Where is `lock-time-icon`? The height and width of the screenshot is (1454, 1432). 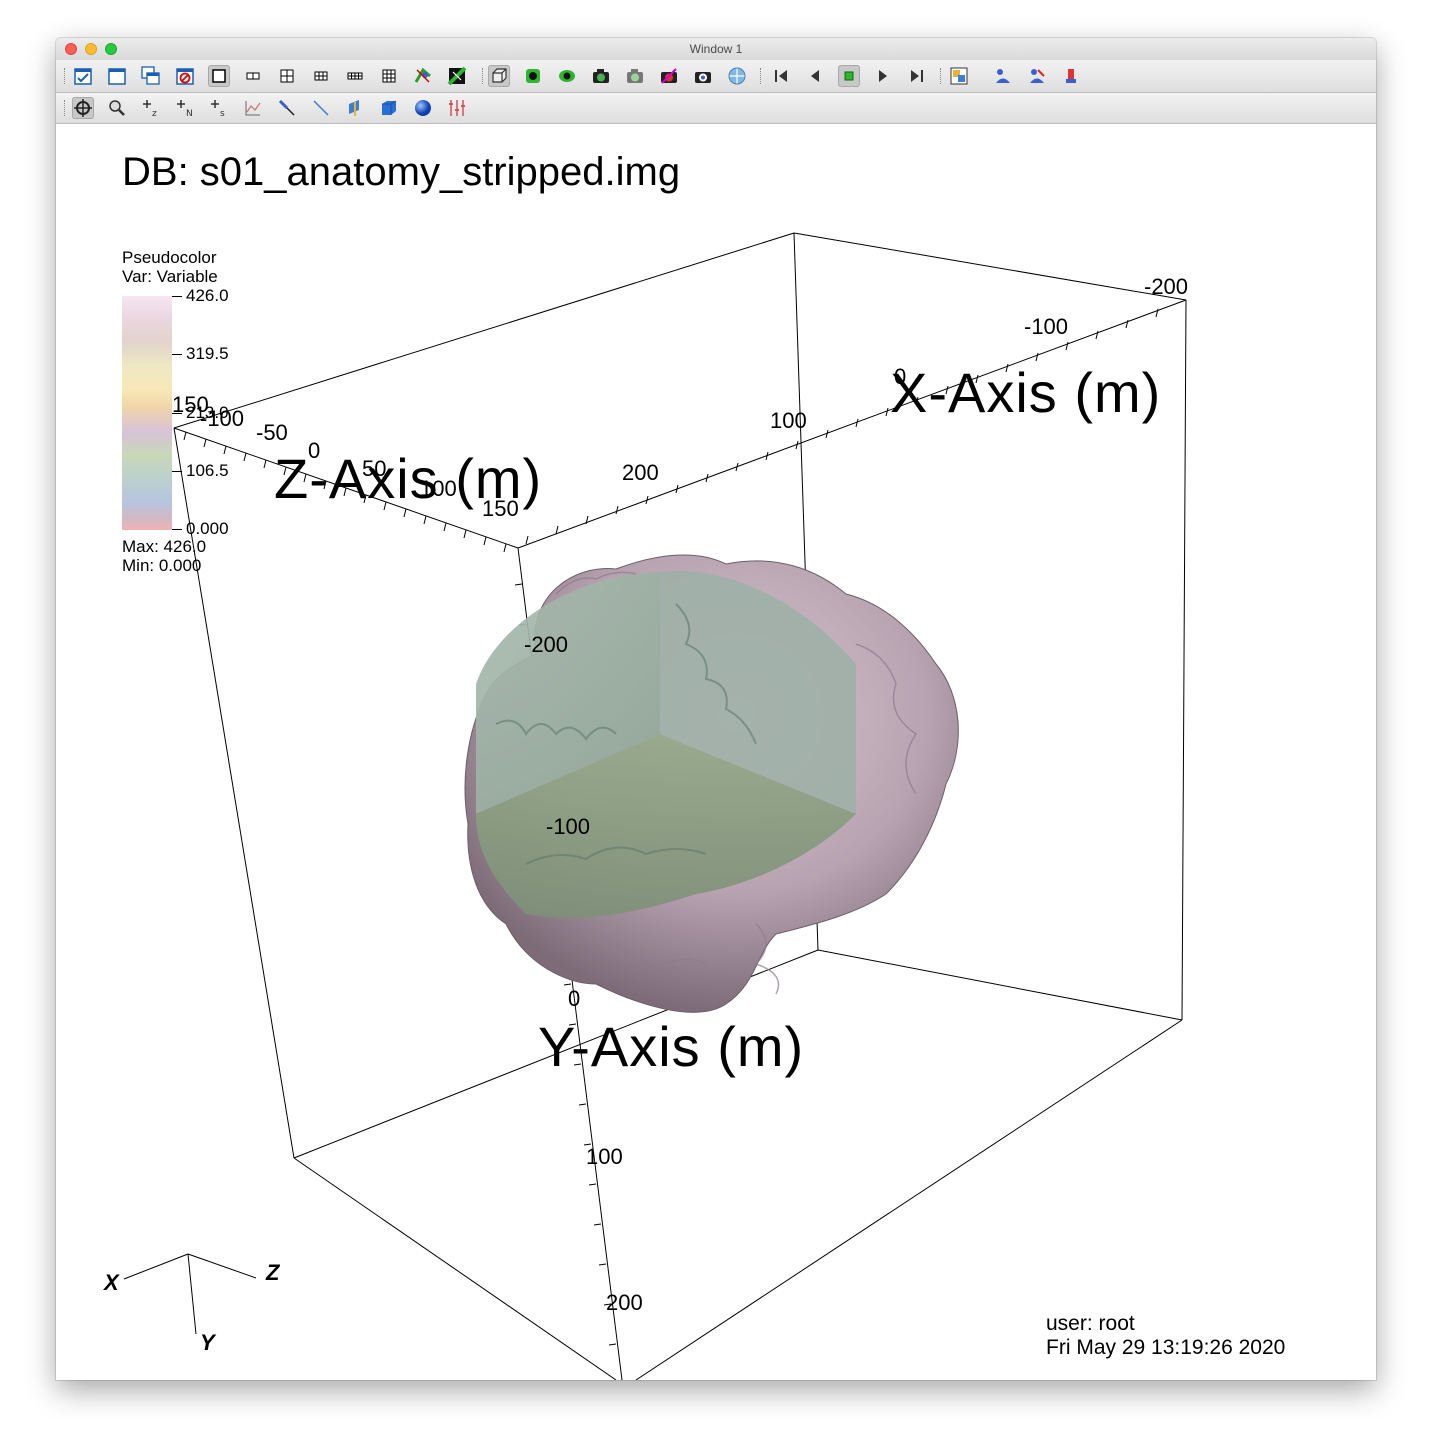
lock-time-icon is located at coordinates (457, 76).